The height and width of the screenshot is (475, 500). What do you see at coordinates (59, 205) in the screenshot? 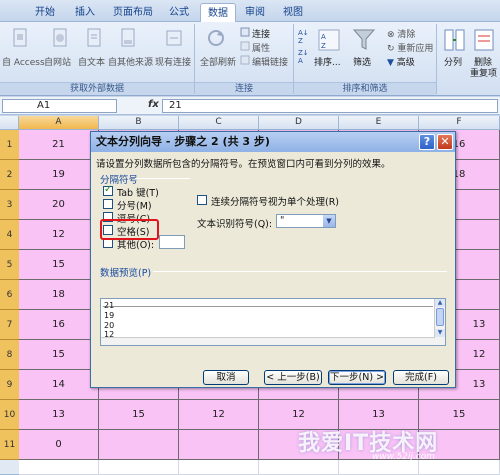
I see `cell-a3: 20` at bounding box center [59, 205].